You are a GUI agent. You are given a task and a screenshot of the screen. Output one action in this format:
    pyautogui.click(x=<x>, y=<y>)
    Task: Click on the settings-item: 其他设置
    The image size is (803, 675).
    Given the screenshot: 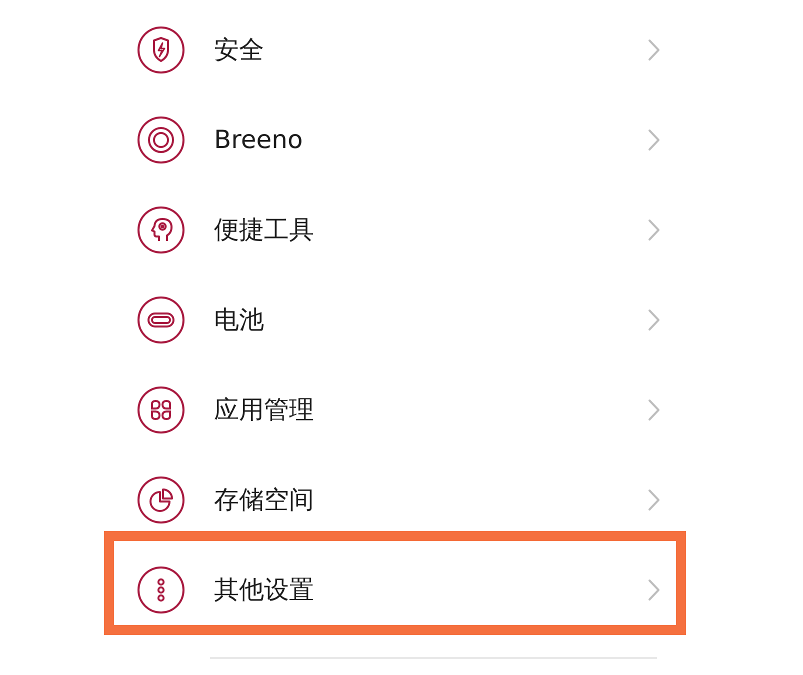 What is the action you would take?
    pyautogui.click(x=401, y=590)
    